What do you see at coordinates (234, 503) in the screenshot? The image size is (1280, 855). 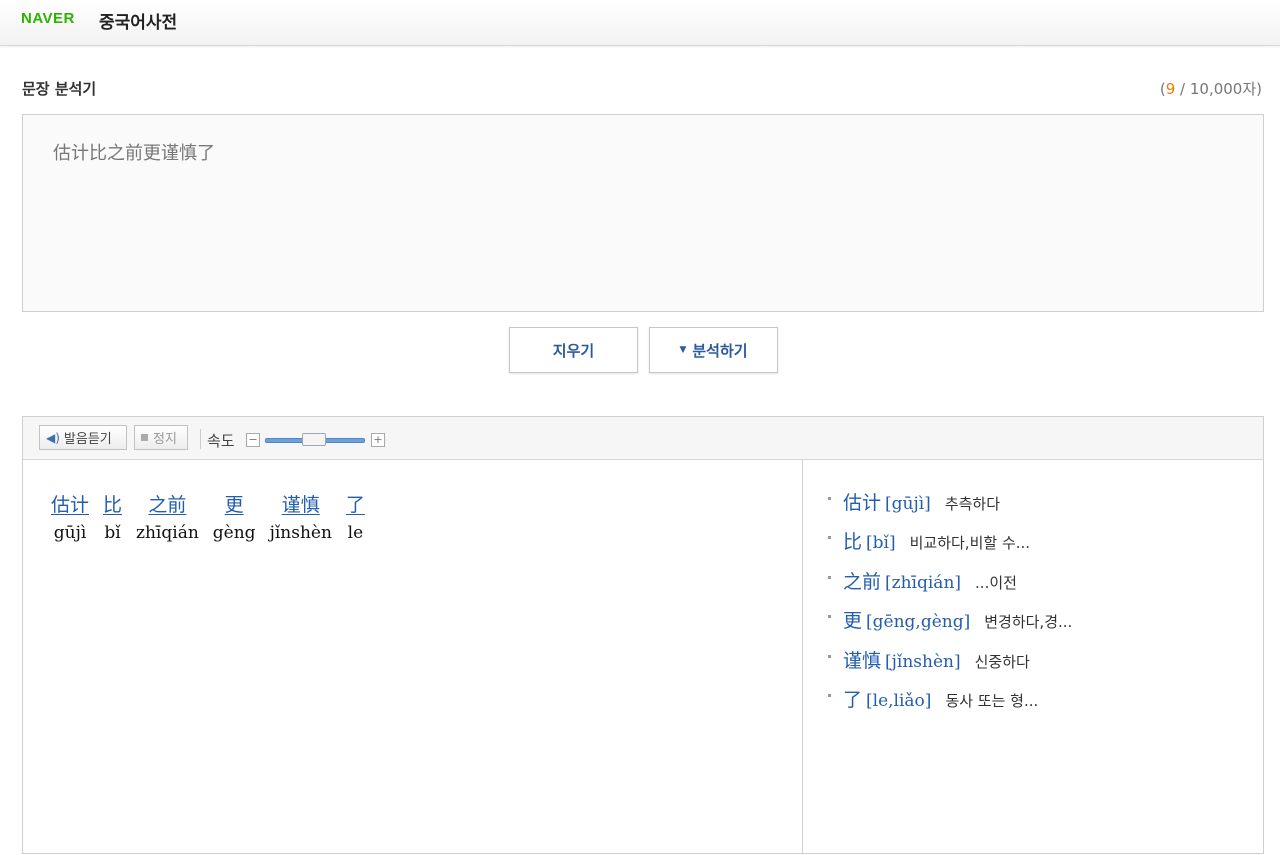 I see `word-hanzi-link: 更` at bounding box center [234, 503].